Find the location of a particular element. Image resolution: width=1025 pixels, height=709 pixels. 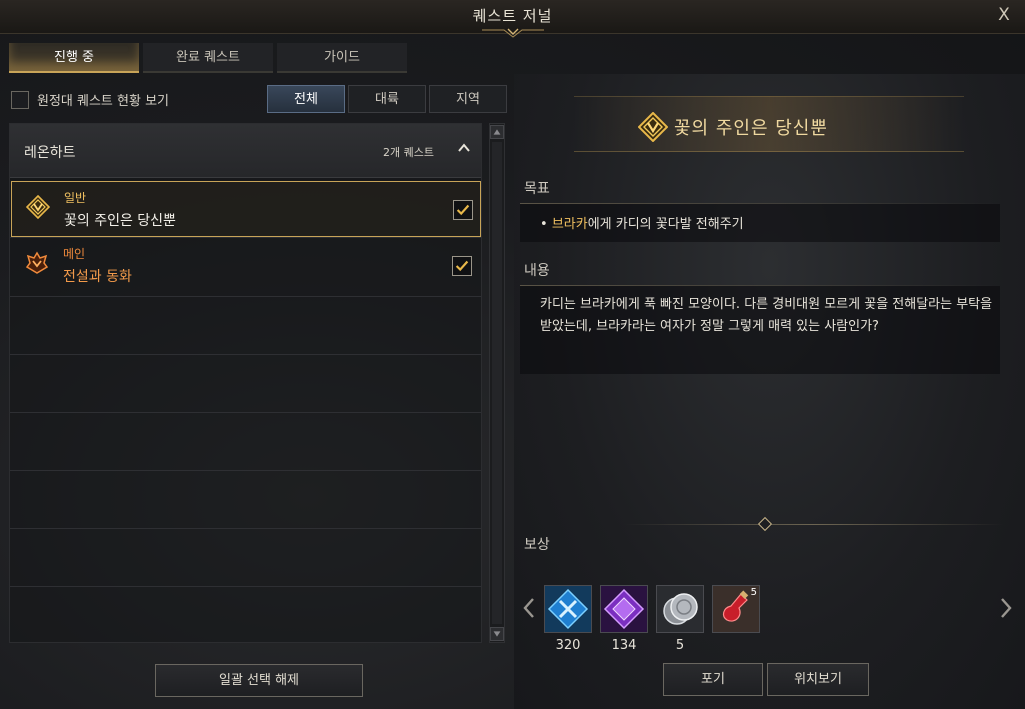

purple-diamond-gem-icon is located at coordinates (624, 609).